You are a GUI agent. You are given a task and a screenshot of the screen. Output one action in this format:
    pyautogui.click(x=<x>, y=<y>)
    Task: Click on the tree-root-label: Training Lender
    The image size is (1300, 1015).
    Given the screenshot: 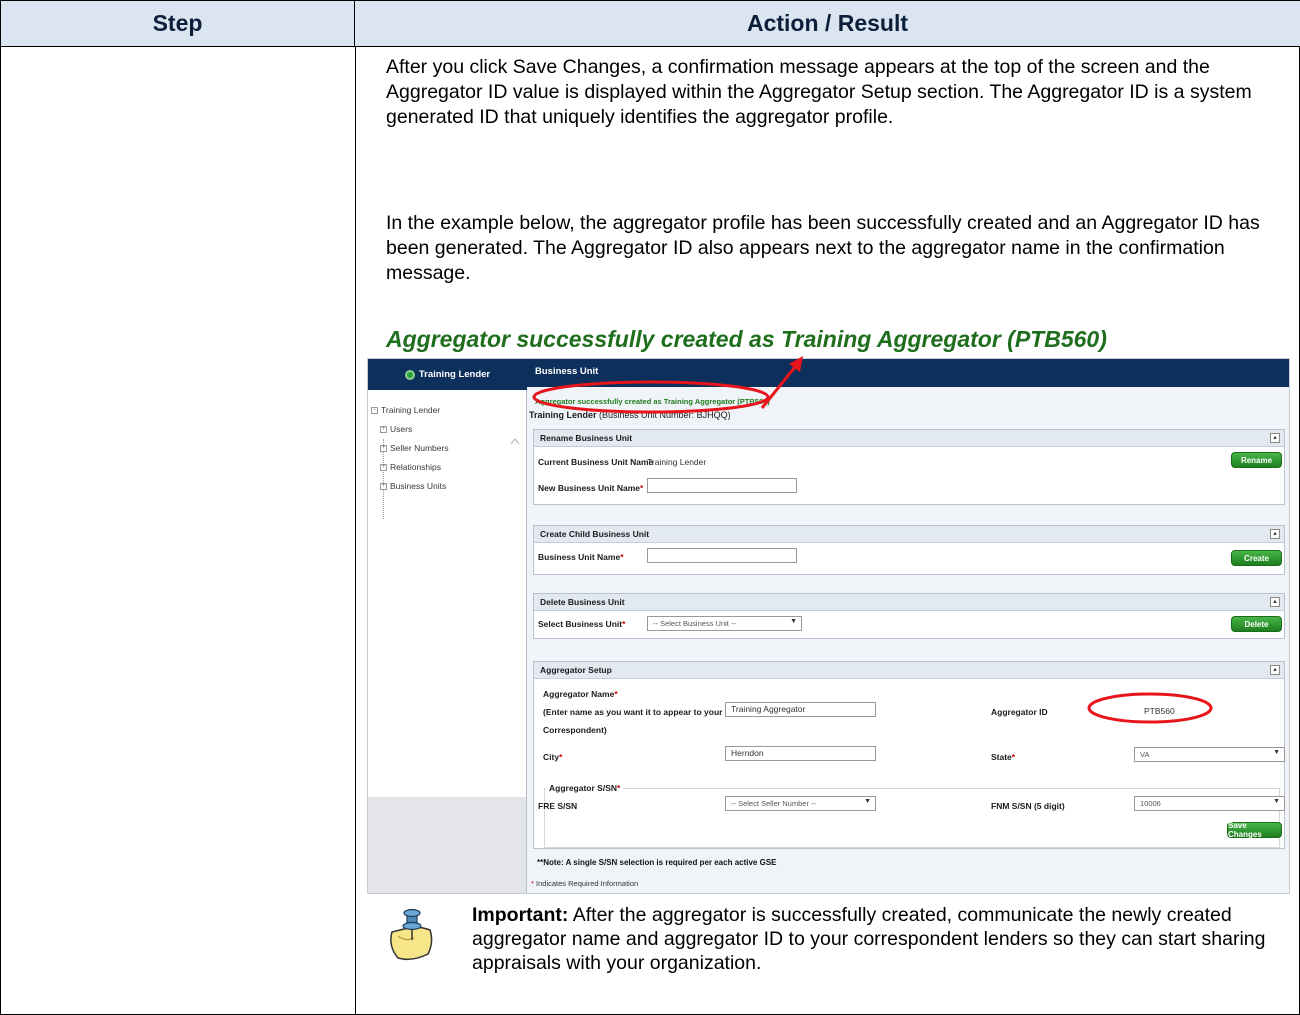 What is the action you would take?
    pyautogui.click(x=411, y=410)
    